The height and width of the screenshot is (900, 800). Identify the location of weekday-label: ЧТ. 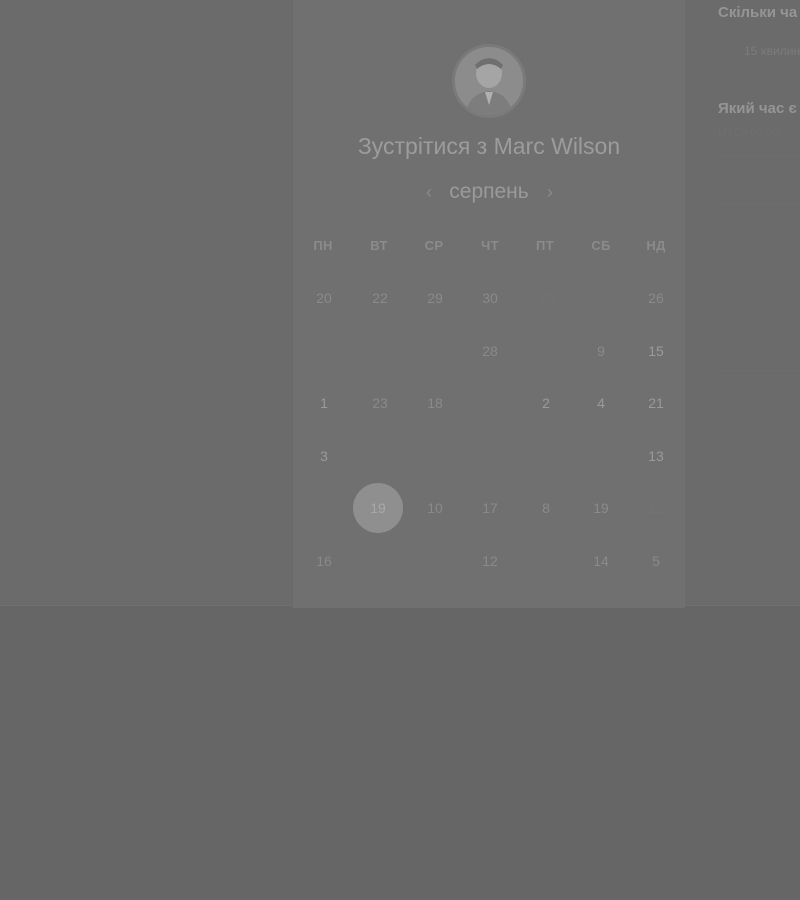
(490, 245).